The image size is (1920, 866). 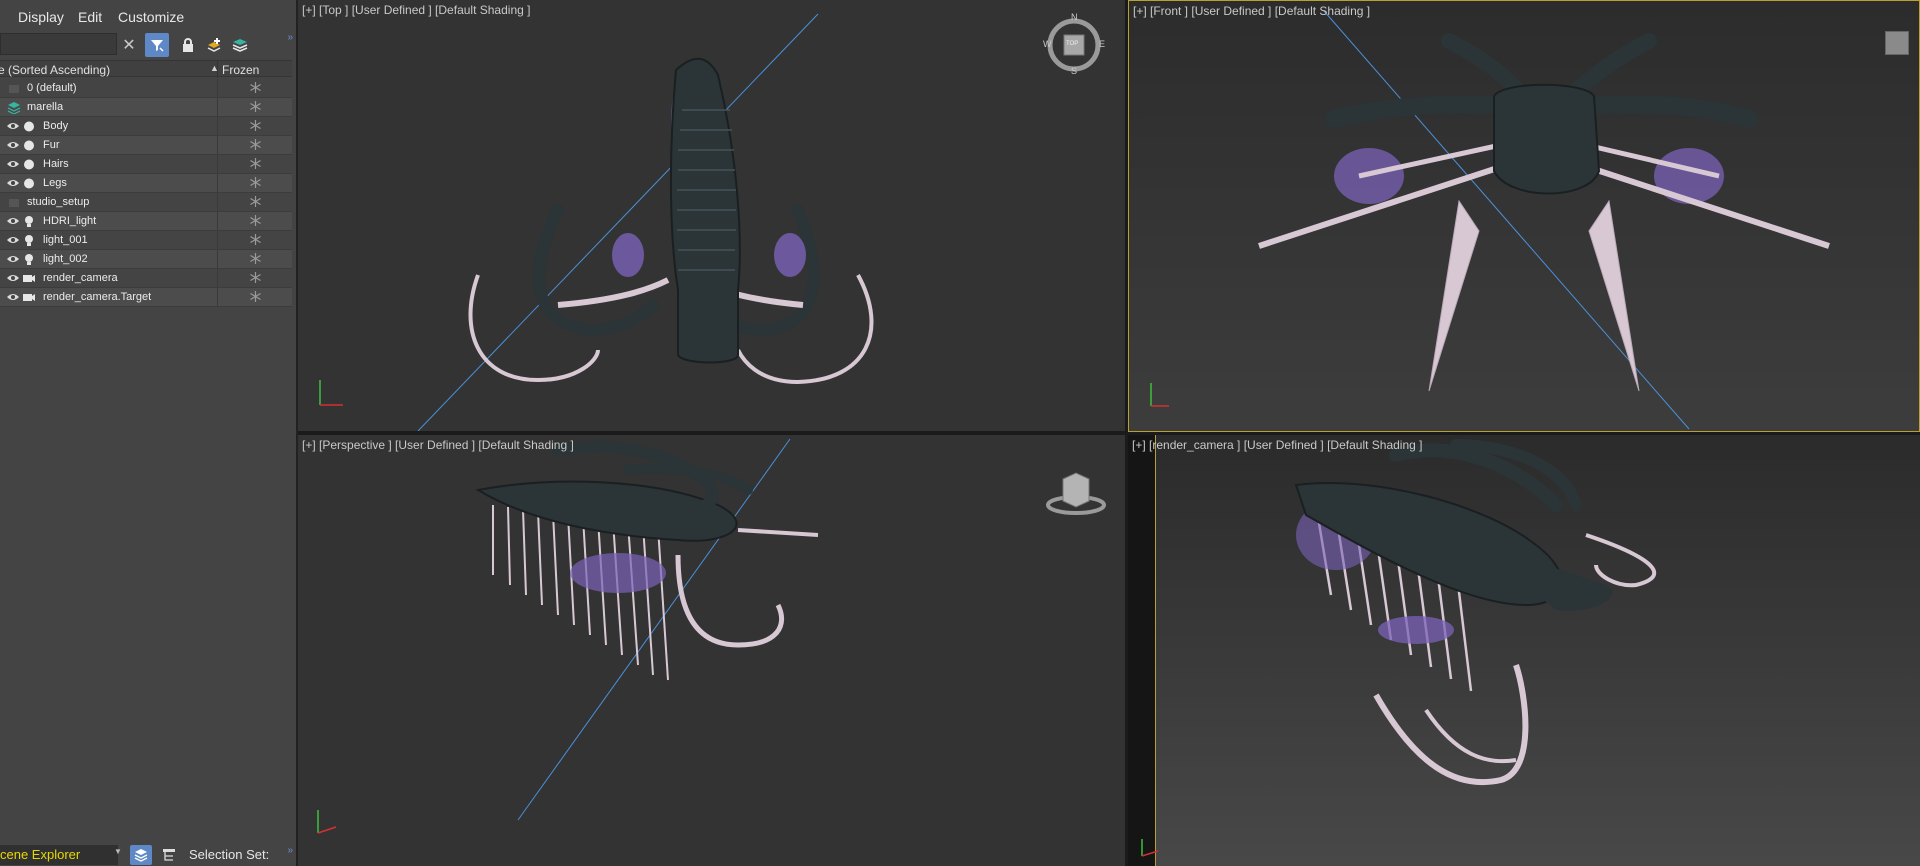 I want to click on scene-explorer-selector: cene Explorer, so click(x=59, y=855).